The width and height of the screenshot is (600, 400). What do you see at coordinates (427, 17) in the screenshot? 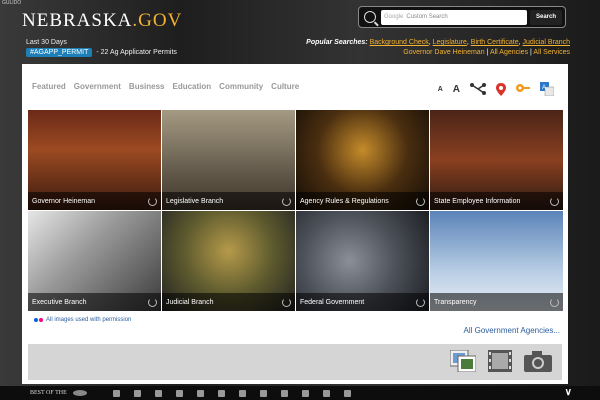
I see `search-placeholder: Custom Search` at bounding box center [427, 17].